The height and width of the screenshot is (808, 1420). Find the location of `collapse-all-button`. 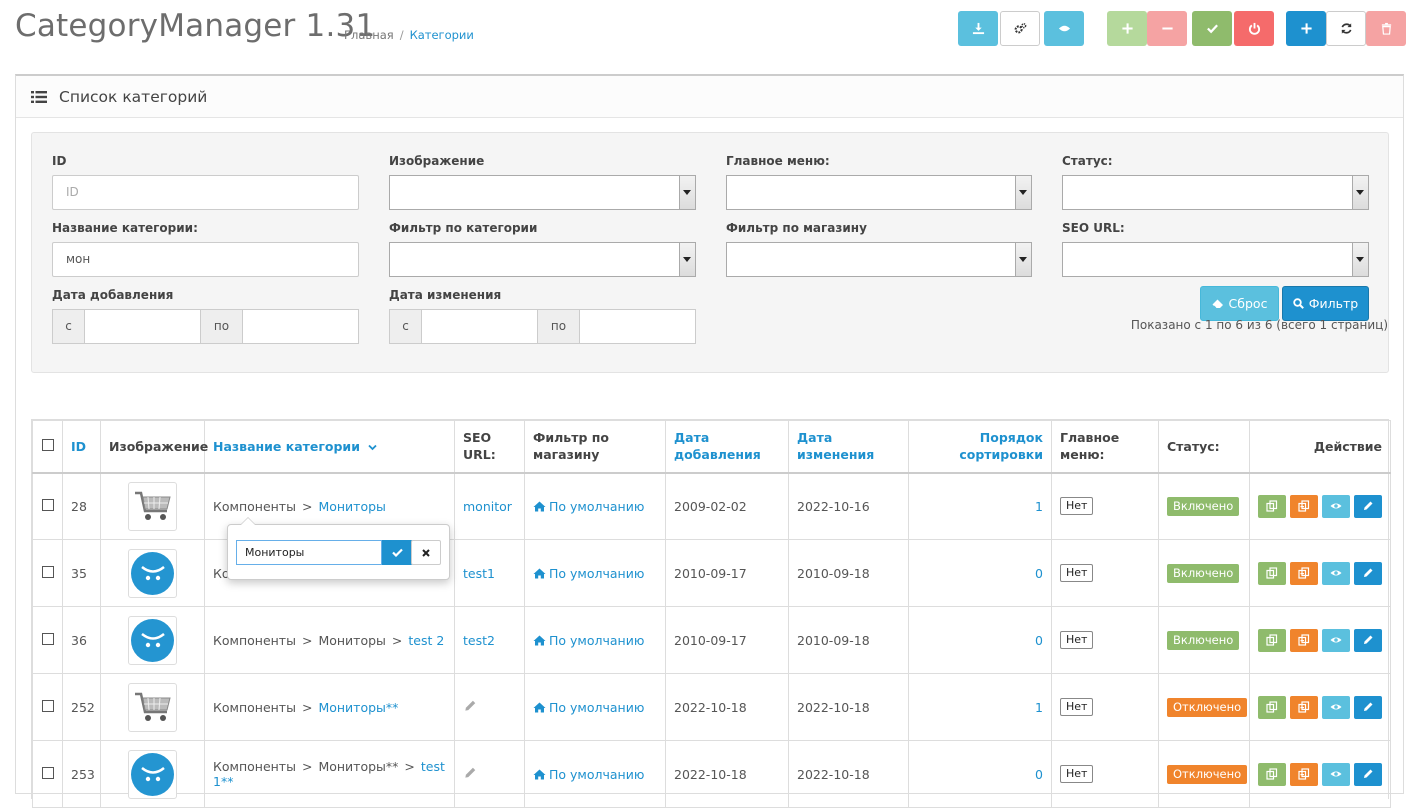

collapse-all-button is located at coordinates (1167, 28).